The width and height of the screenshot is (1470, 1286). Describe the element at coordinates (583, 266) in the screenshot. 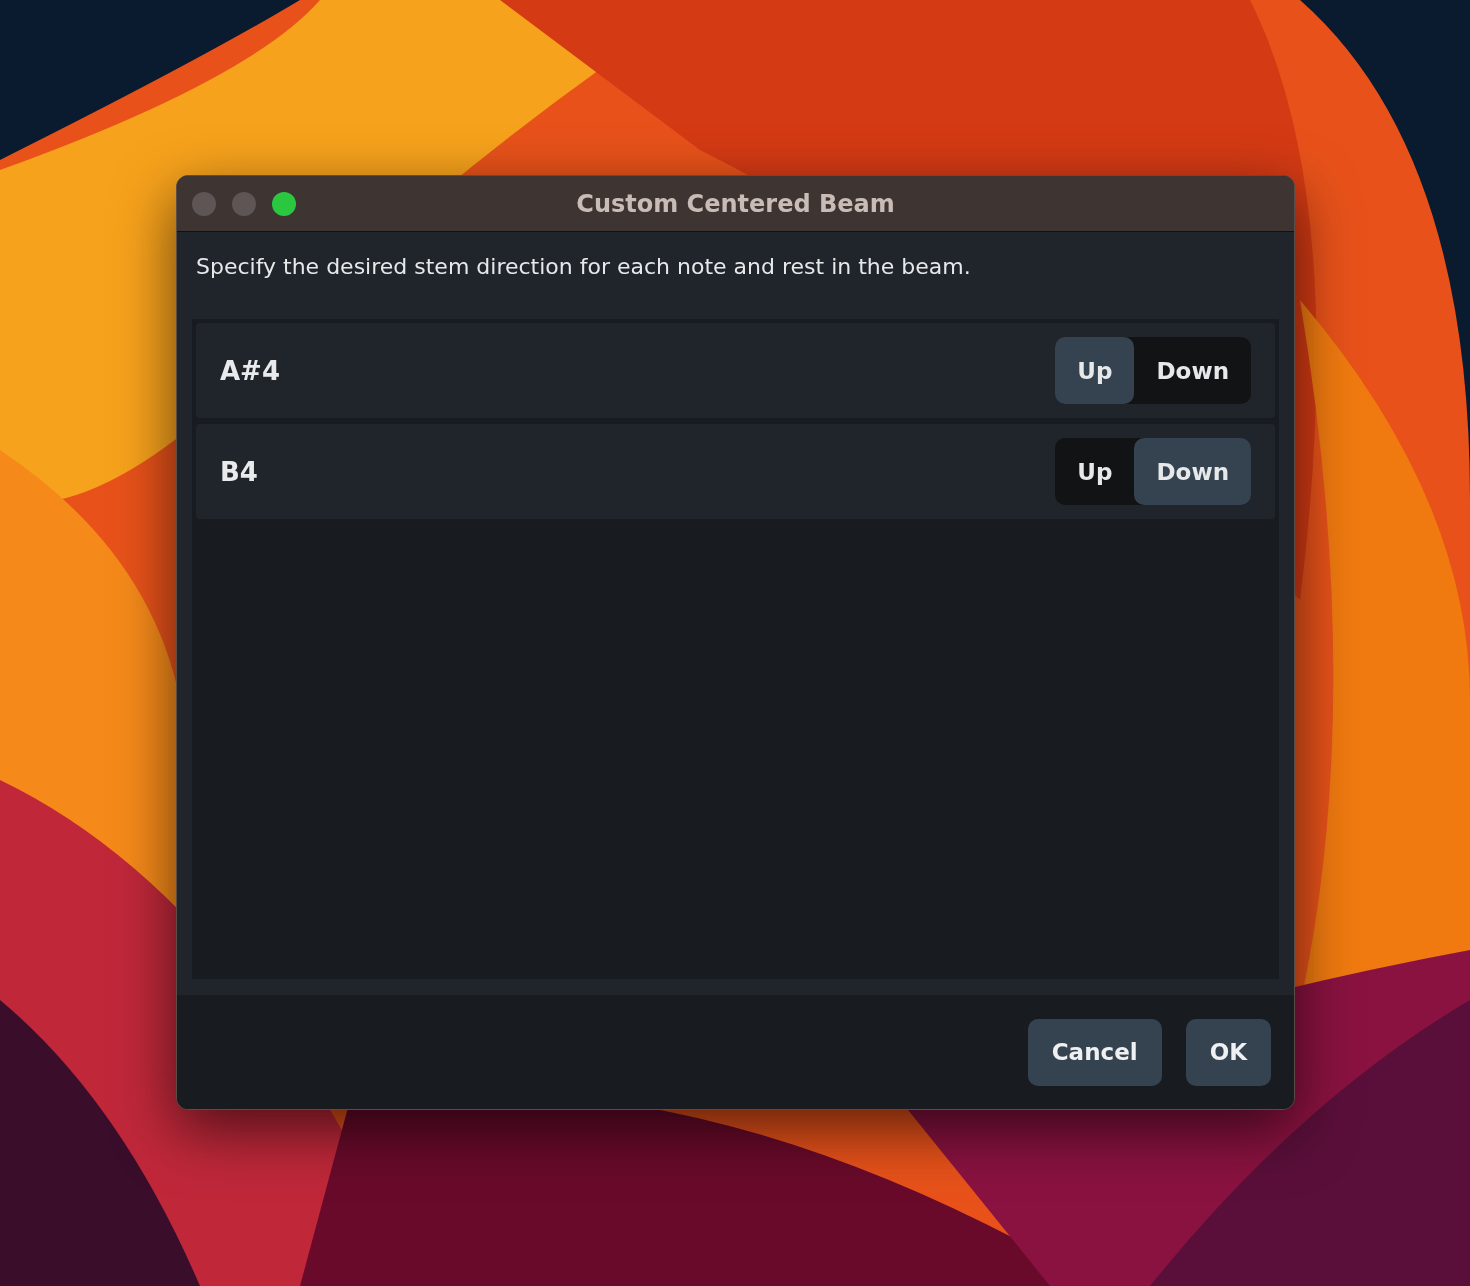

I see `instruction-text: Specify the desired stem direction for each note and rest in the beam.` at that location.